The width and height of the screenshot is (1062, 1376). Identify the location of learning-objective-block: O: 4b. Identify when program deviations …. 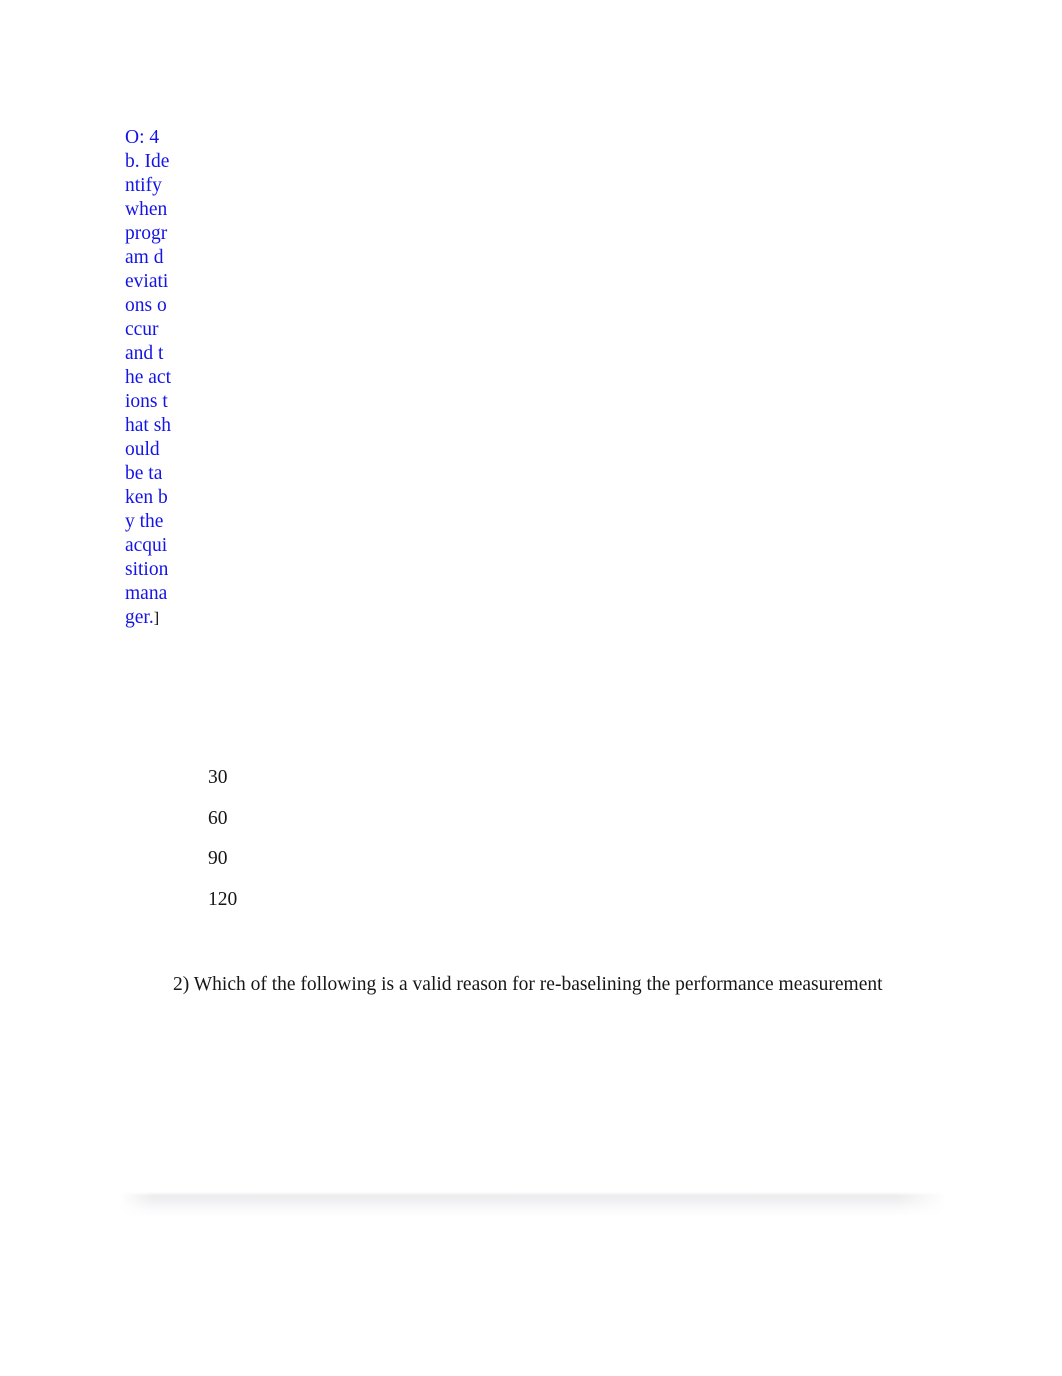
(148, 378).